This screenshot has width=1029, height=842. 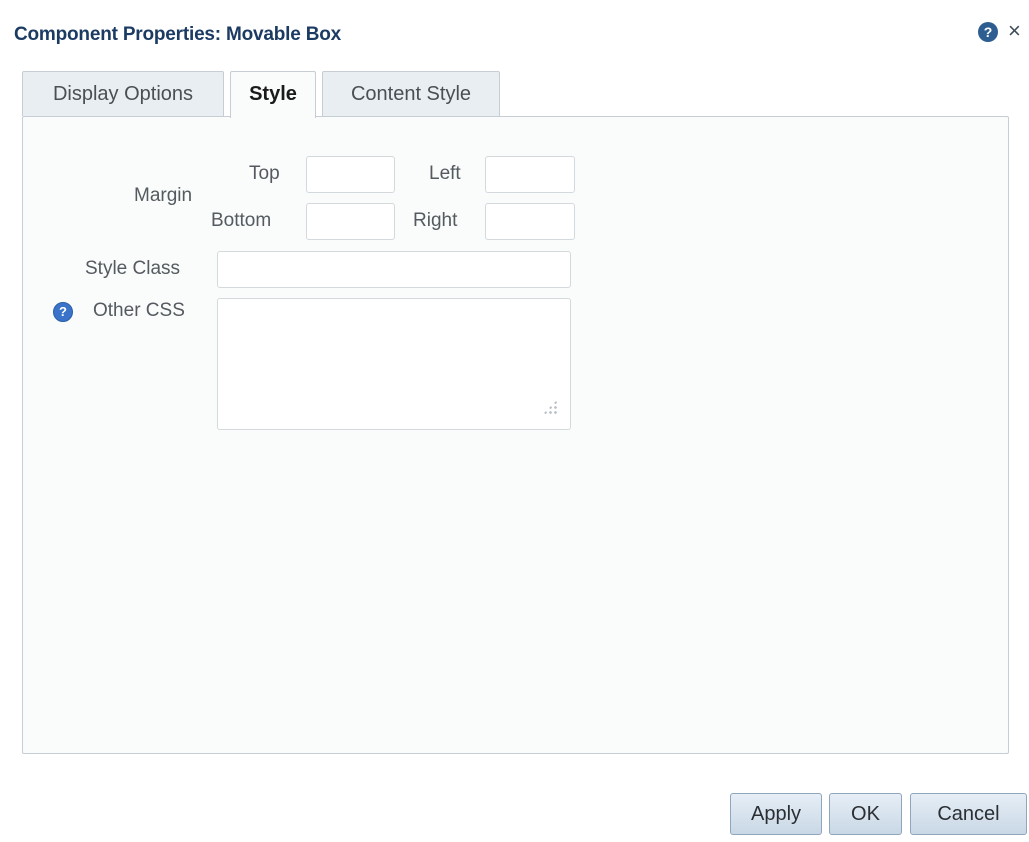 I want to click on margin-label: Margin, so click(x=163, y=195).